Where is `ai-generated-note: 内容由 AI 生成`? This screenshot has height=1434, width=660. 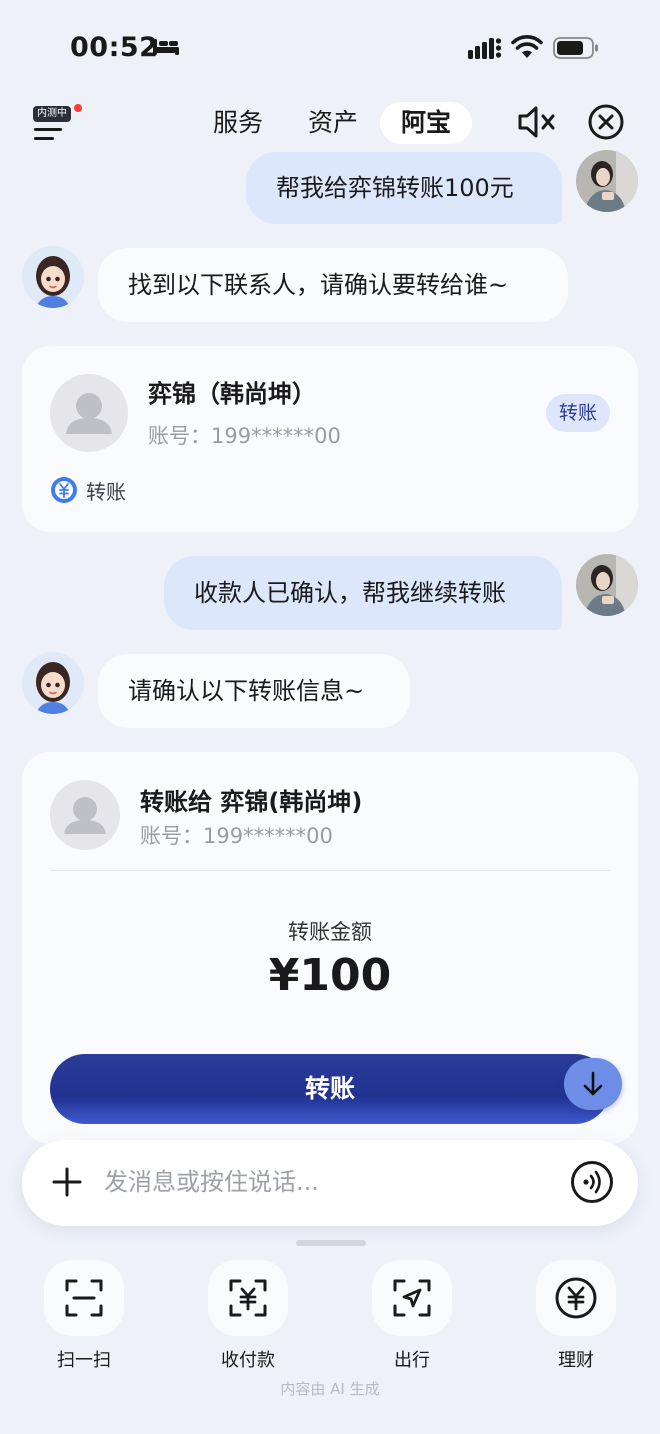
ai-generated-note: 内容由 AI 生成 is located at coordinates (330, 1389).